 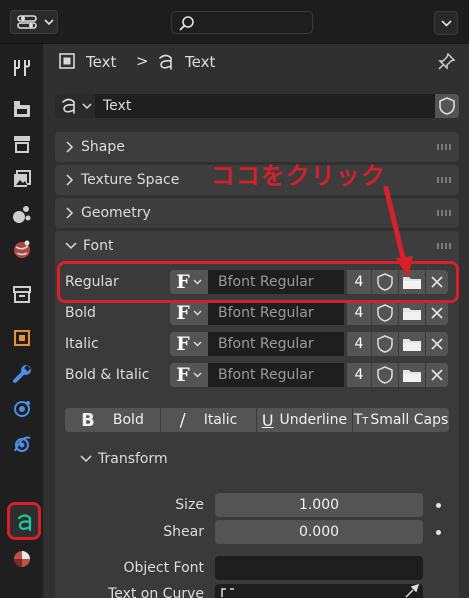 I want to click on object-font-label: Object Font, so click(x=163, y=568).